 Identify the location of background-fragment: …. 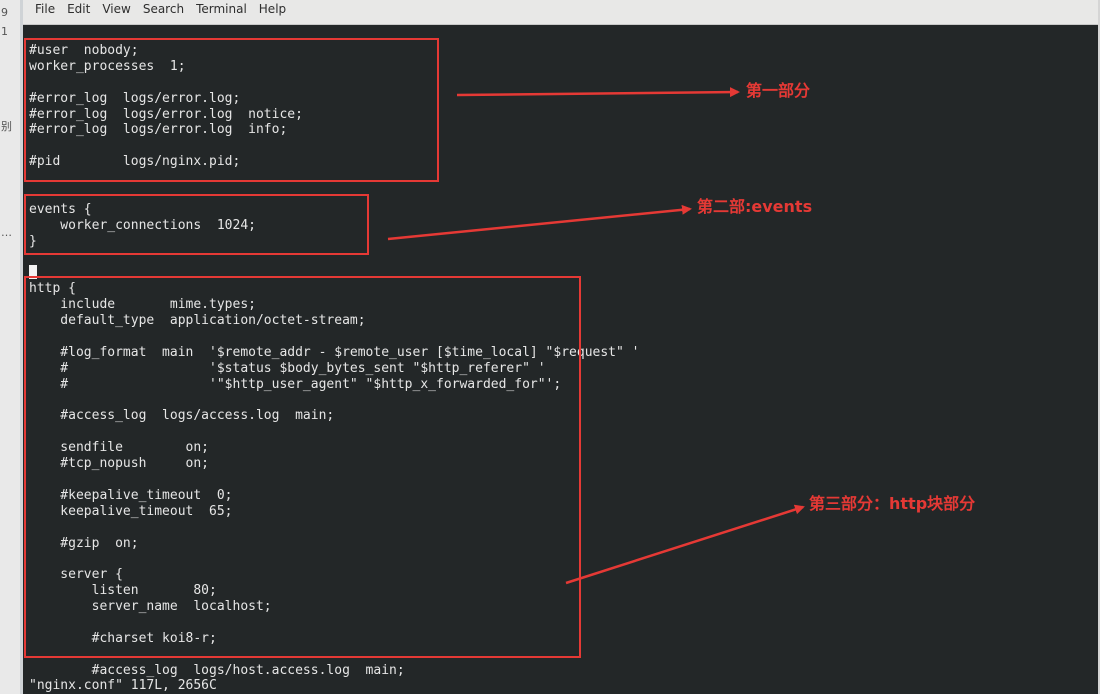
(6, 232).